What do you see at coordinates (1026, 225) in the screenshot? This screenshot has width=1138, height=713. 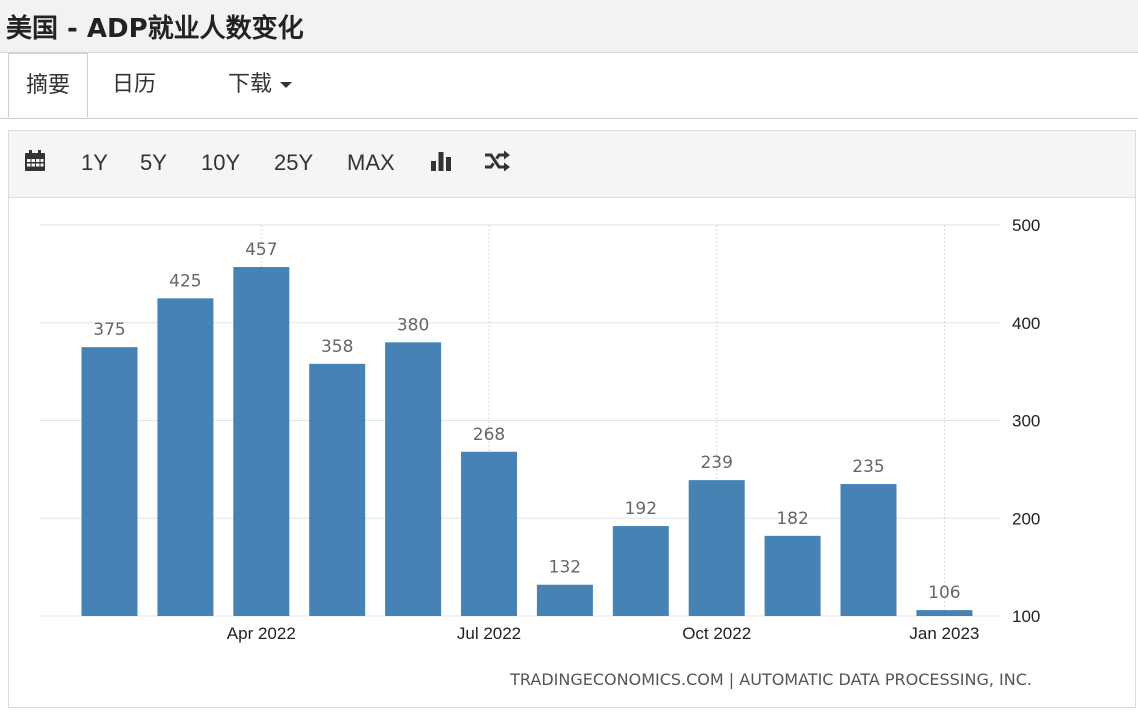 I see `y-tick-label: 500` at bounding box center [1026, 225].